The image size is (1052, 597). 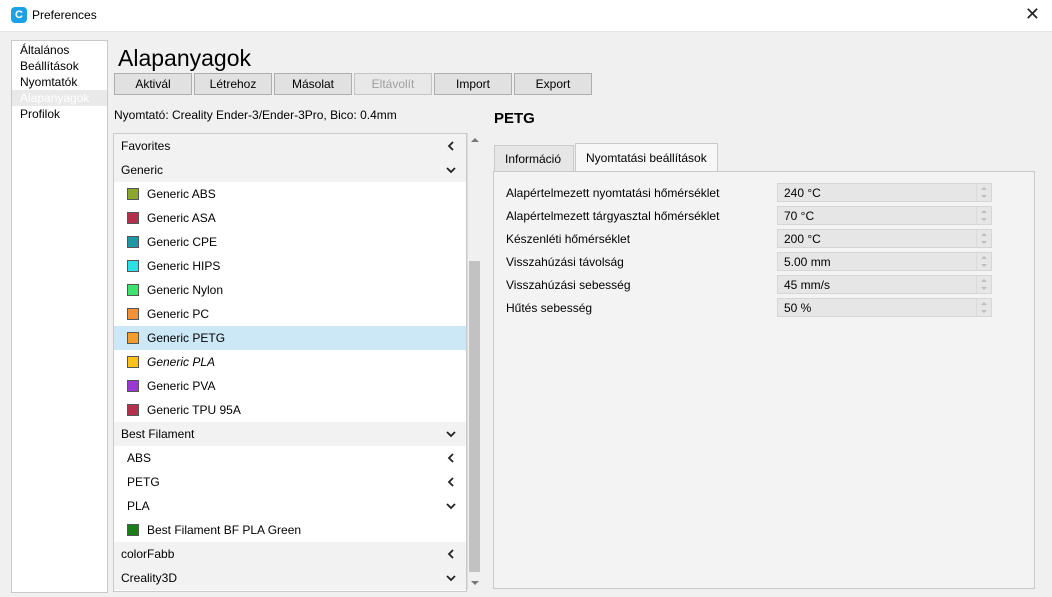 I want to click on material-group-petg: PETG, so click(x=290, y=482).